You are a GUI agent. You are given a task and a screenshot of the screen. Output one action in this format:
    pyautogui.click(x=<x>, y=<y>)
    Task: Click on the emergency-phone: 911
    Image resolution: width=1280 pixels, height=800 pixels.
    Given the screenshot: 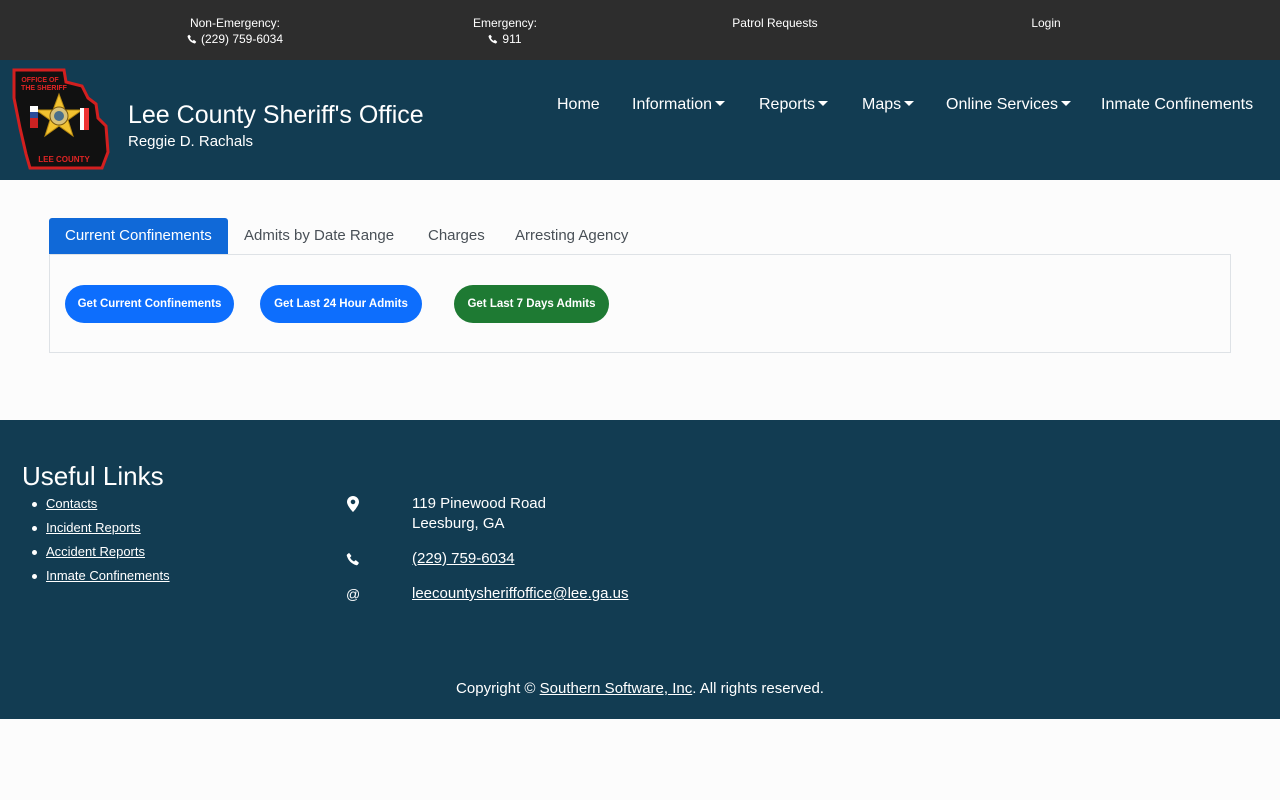 What is the action you would take?
    pyautogui.click(x=505, y=39)
    